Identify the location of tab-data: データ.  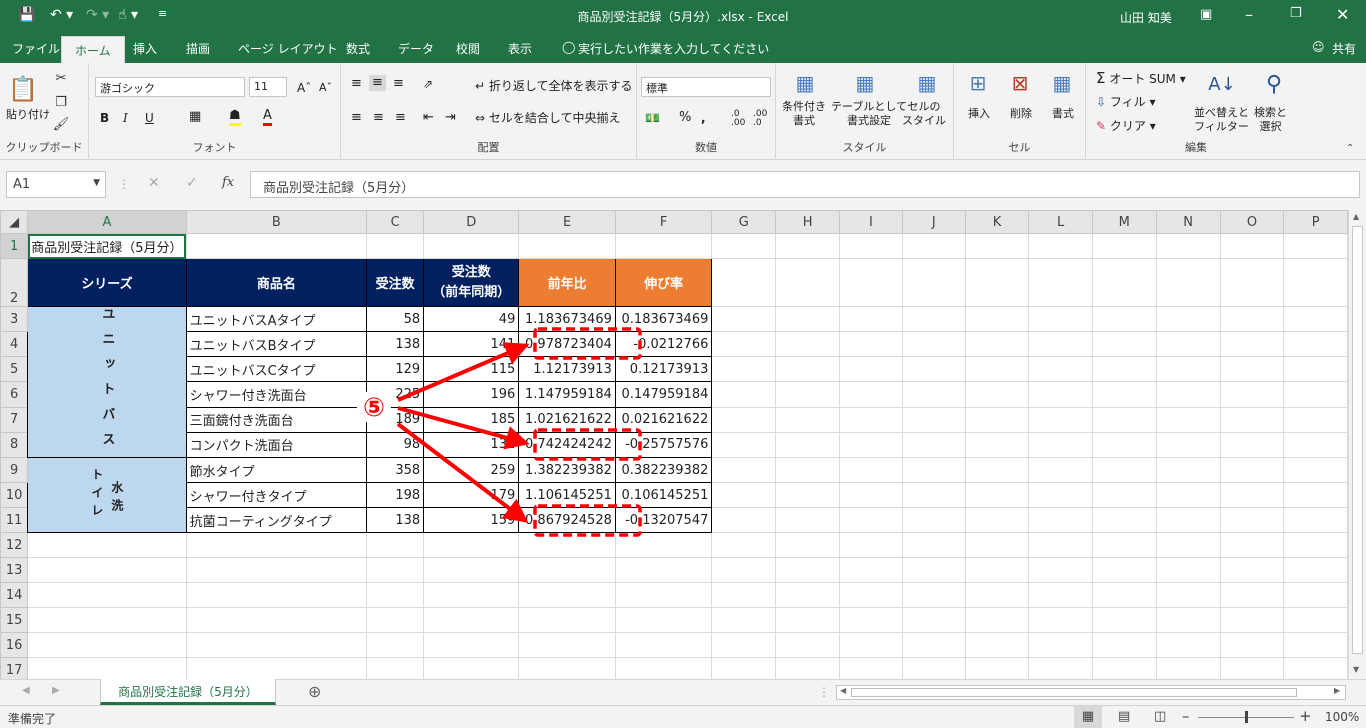
(416, 48).